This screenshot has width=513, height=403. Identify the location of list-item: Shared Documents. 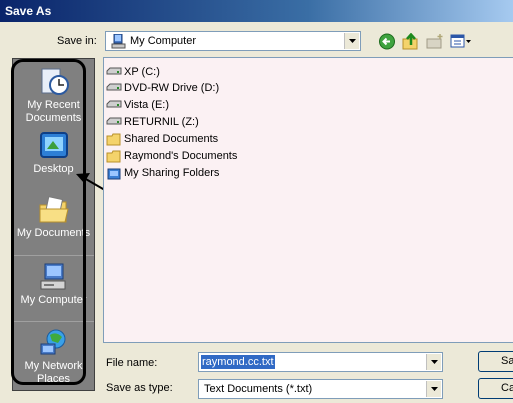
(162, 139).